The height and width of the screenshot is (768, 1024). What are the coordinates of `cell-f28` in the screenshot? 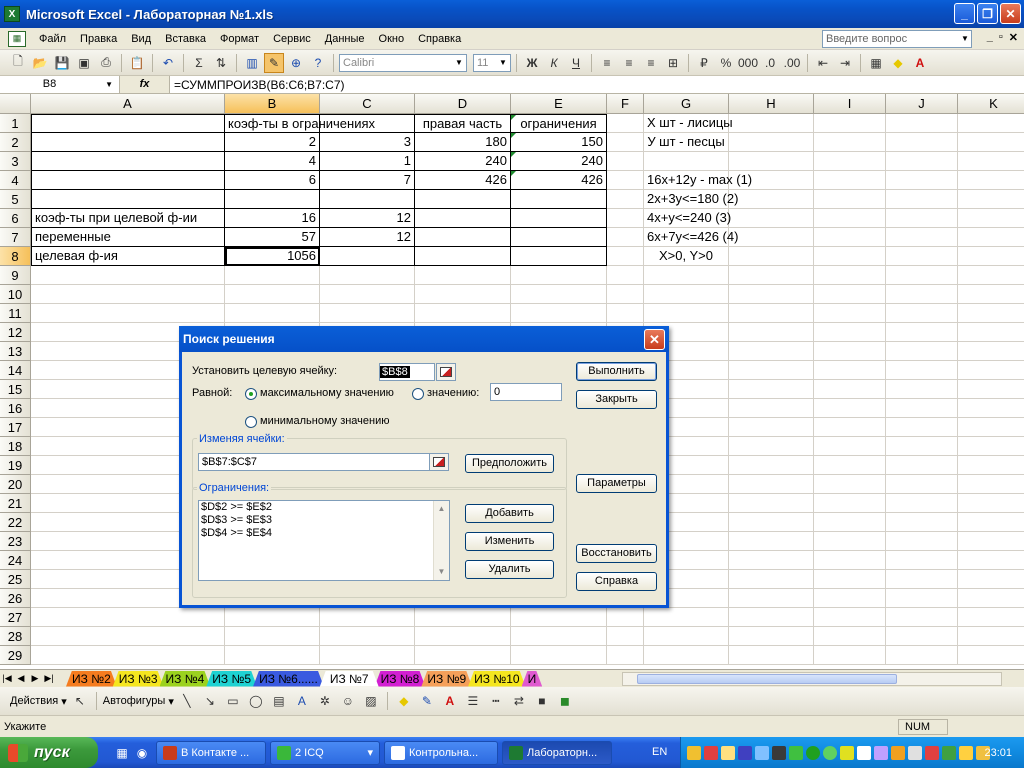 It's located at (625, 636).